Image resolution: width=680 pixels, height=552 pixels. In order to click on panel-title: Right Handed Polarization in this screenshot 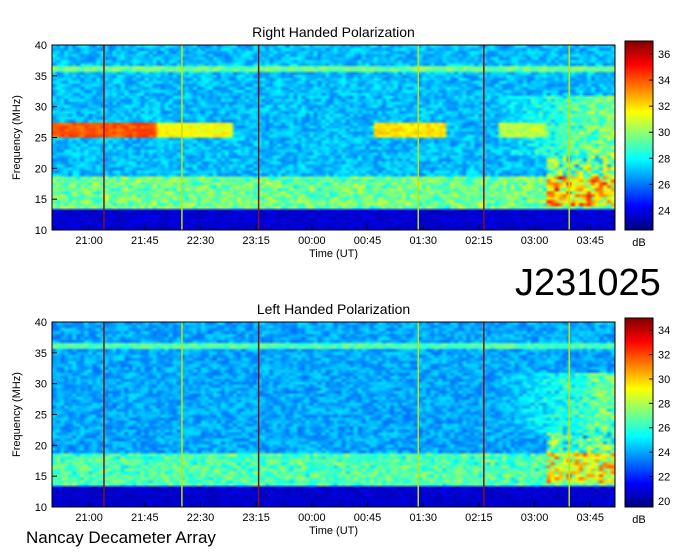, I will do `click(333, 32)`.